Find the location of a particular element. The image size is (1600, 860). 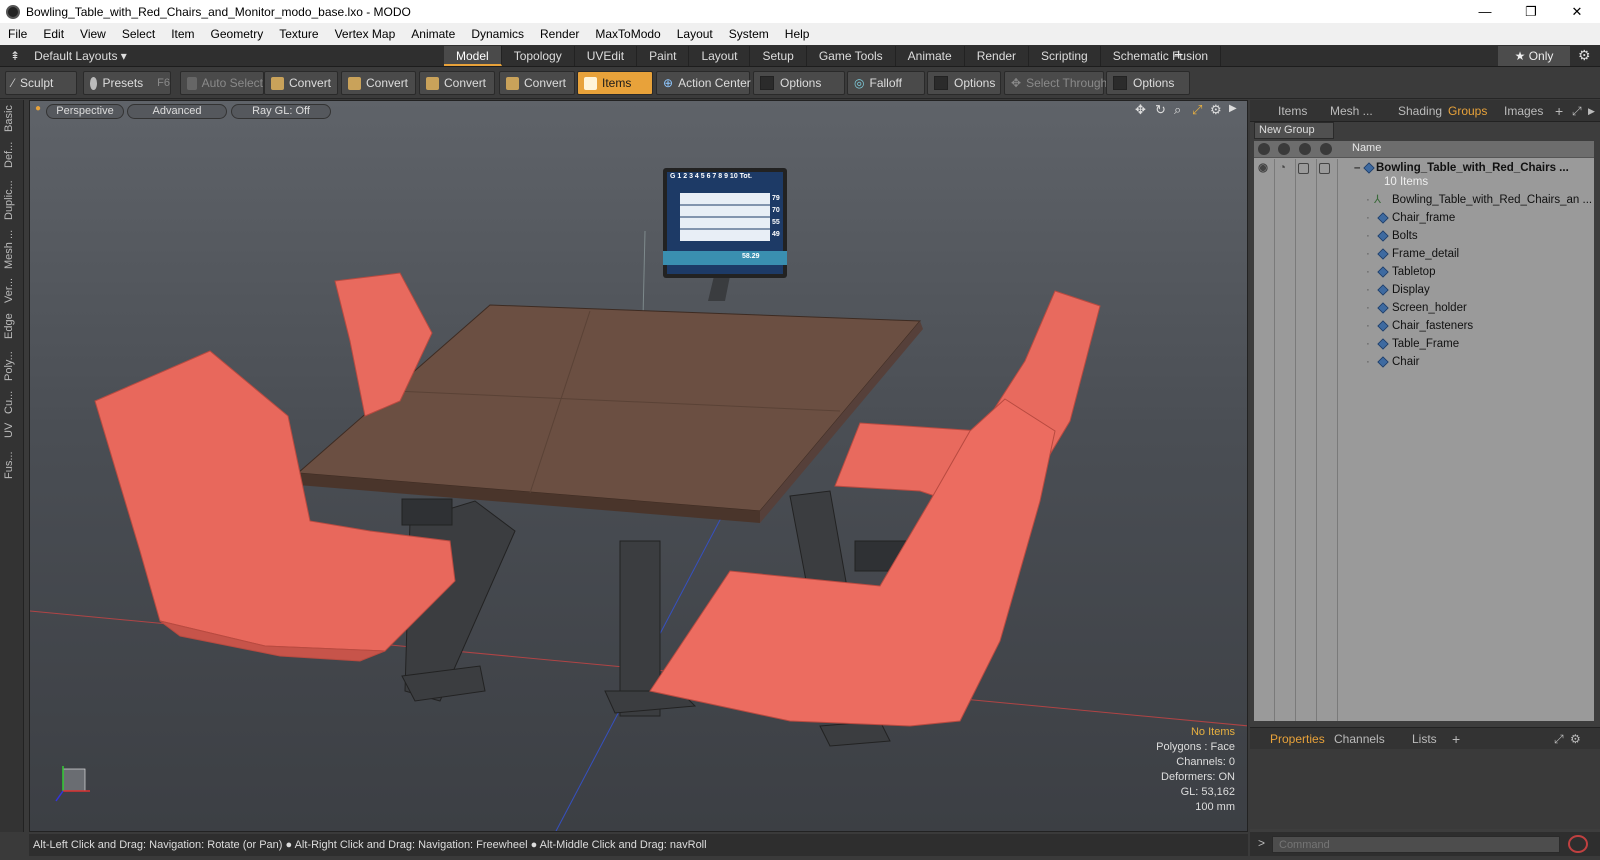

menu-item: Item is located at coordinates (182, 34).